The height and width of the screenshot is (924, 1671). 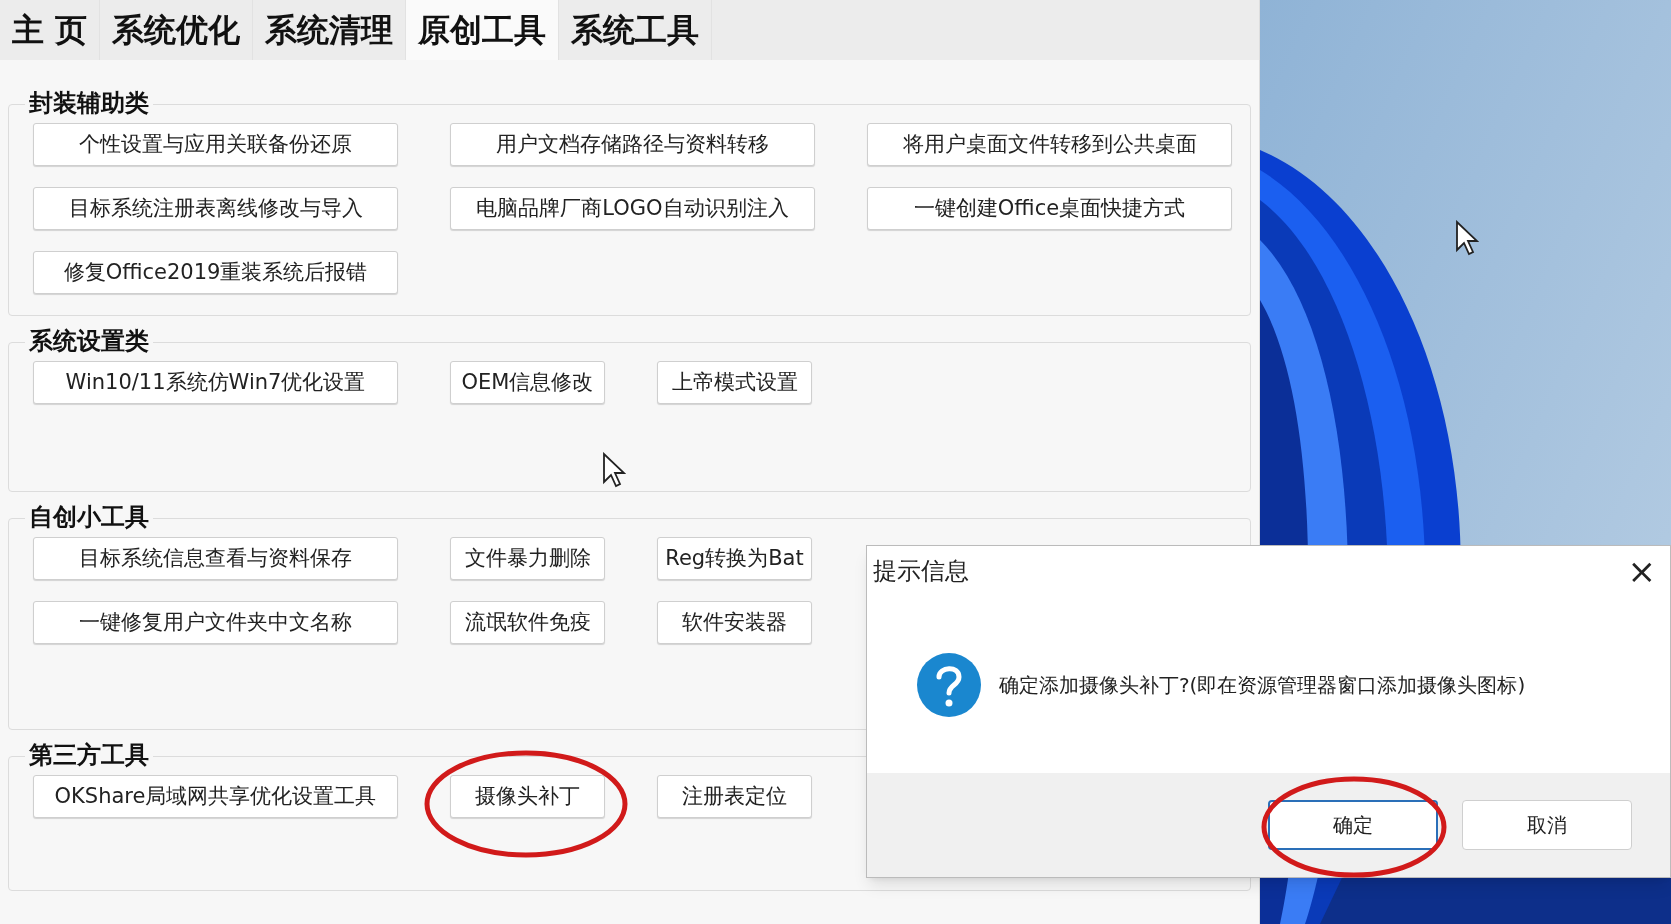 What do you see at coordinates (527, 382) in the screenshot?
I see `tool-button: OEM信息修改` at bounding box center [527, 382].